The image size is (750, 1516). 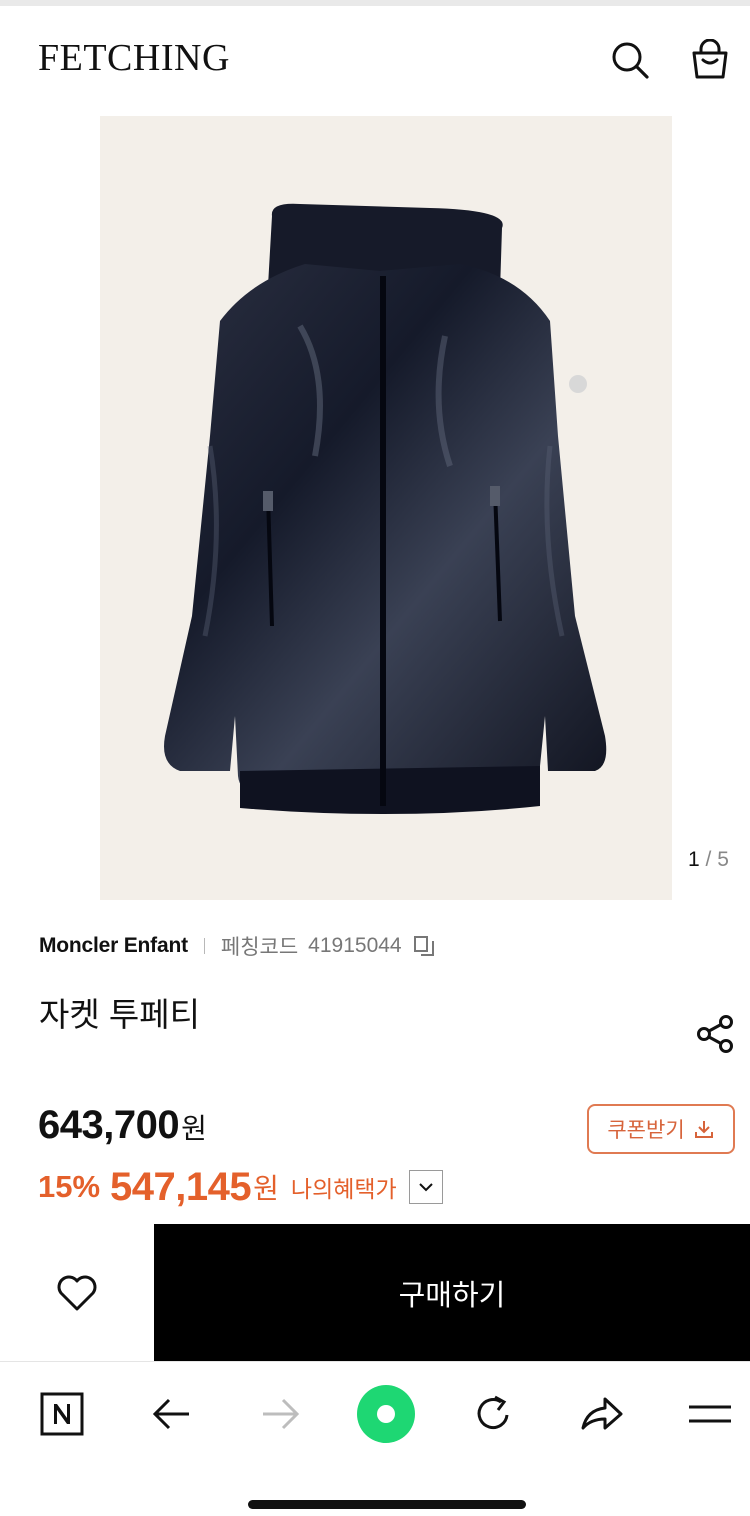 I want to click on discount-price-unit: 원, so click(x=266, y=1188).